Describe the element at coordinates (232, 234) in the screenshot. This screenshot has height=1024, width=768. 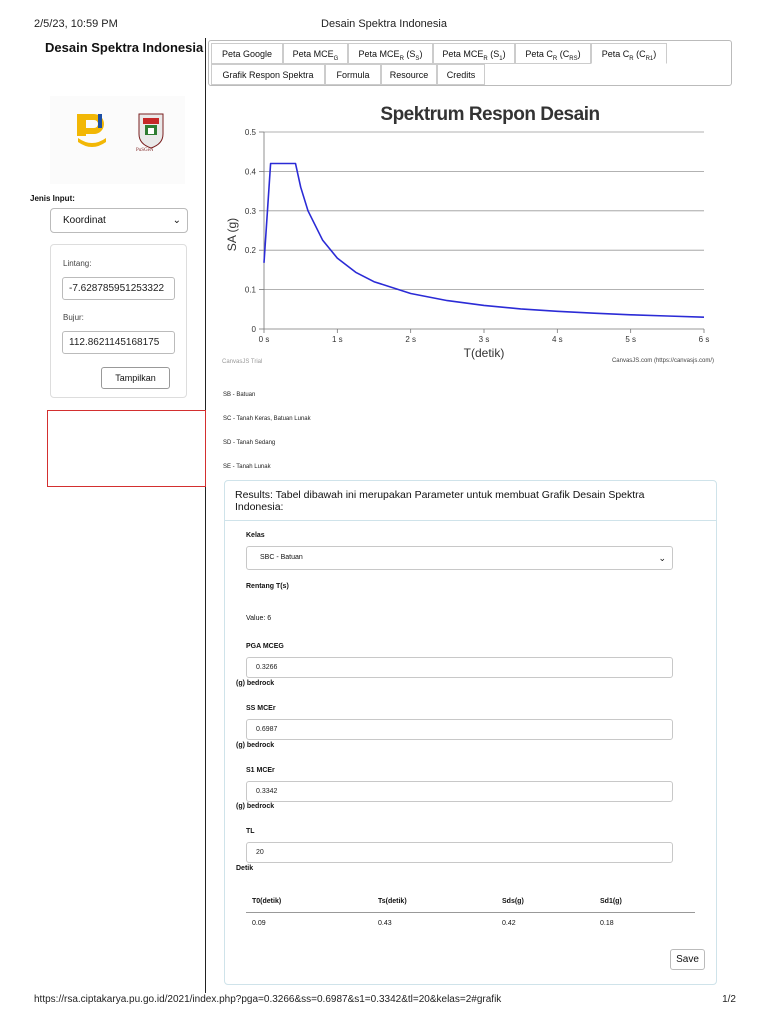
I see `y-axis-label: SA (g)` at that location.